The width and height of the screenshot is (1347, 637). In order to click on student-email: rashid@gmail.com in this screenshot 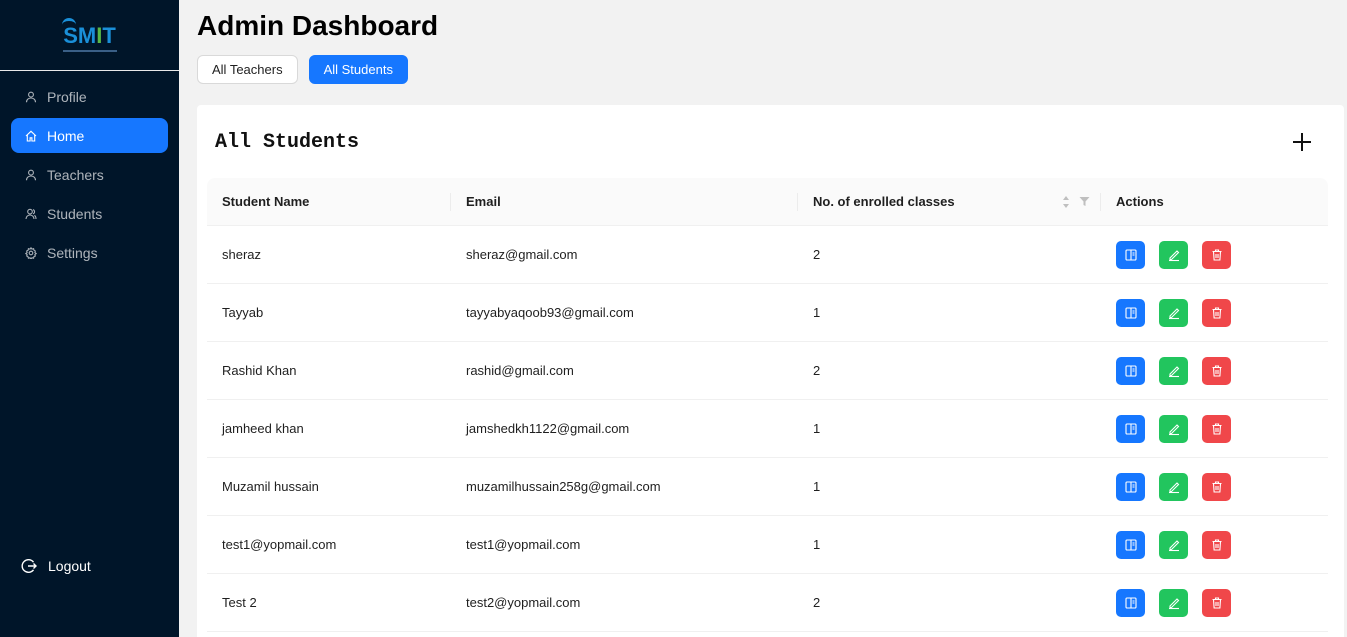, I will do `click(520, 370)`.